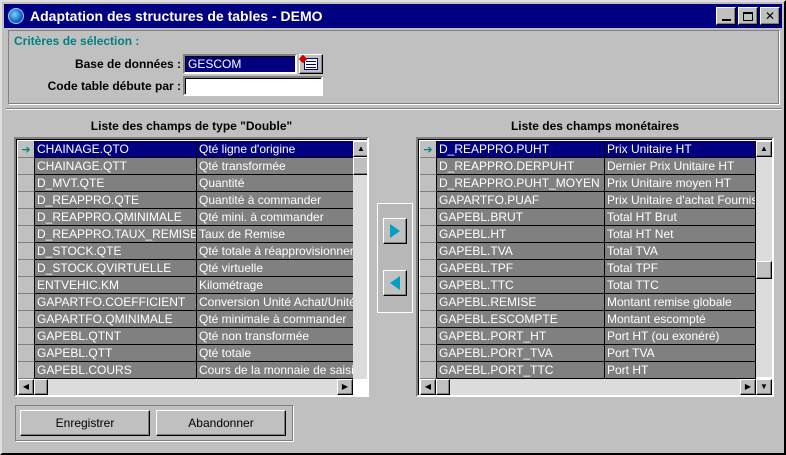  I want to click on table-row: ➔ CHAINAGE.QTO Qté ligne d'origine, so click(186, 149).